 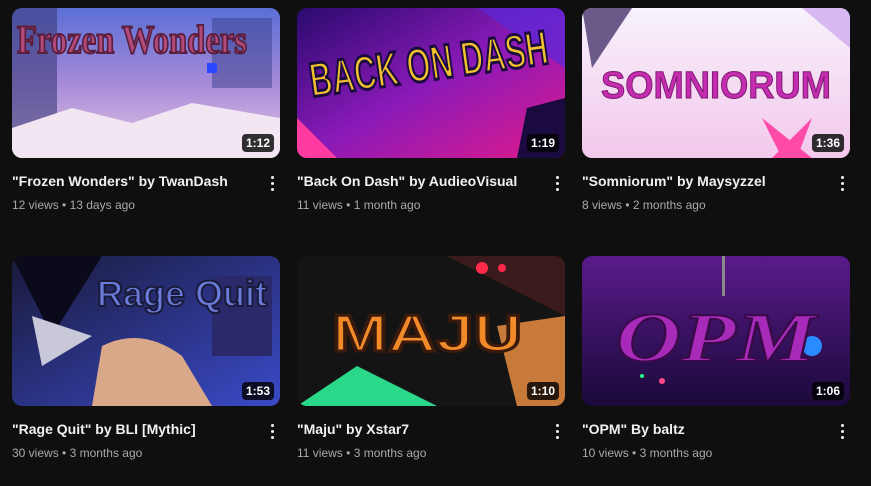 What do you see at coordinates (702, 429) in the screenshot?
I see `video-title: "OPM" By baltz` at bounding box center [702, 429].